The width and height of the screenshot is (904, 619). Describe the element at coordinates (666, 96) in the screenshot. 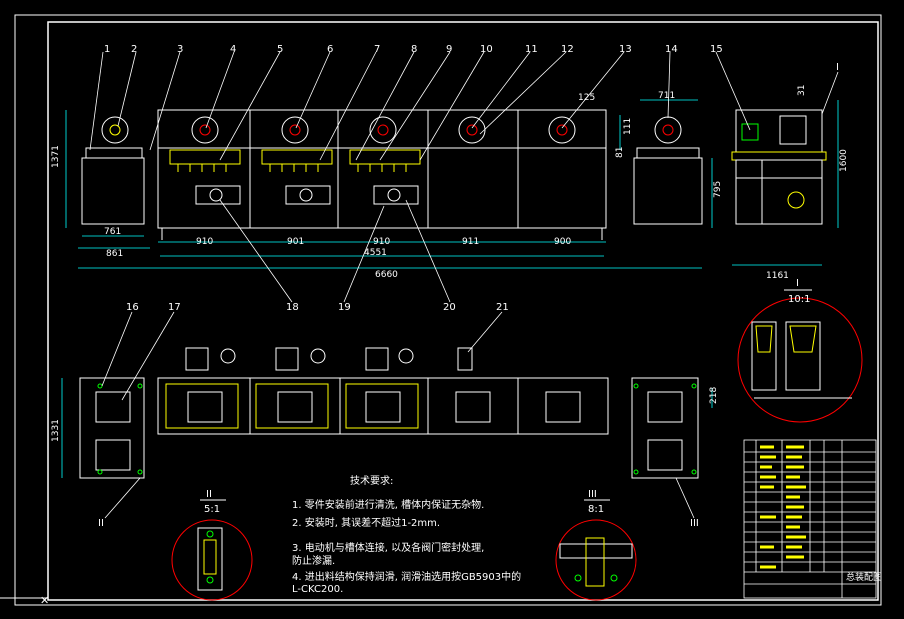

I see `dim-711: 711` at that location.